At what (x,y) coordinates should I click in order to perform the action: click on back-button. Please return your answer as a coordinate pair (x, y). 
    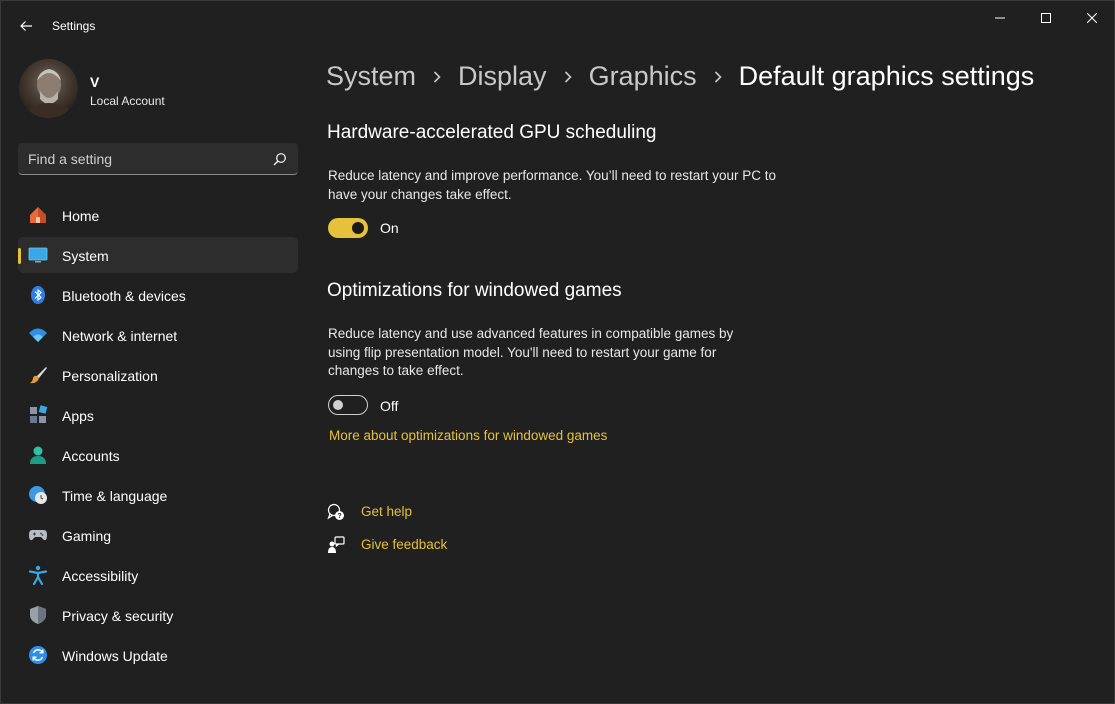
    Looking at the image, I should click on (26, 26).